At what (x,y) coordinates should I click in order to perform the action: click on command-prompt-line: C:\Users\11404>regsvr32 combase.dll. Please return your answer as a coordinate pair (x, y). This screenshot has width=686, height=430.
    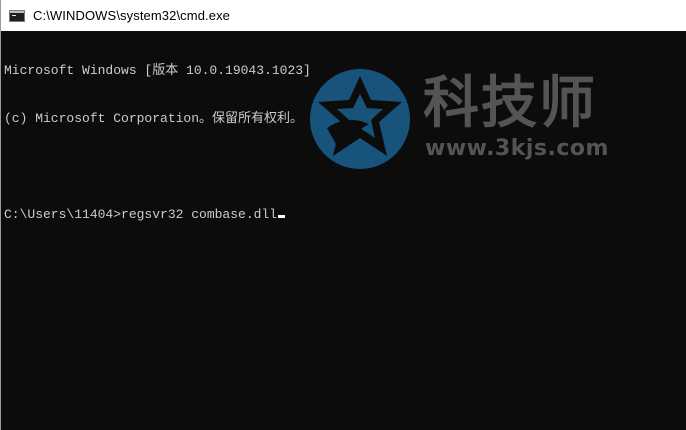
    Looking at the image, I should click on (342, 215).